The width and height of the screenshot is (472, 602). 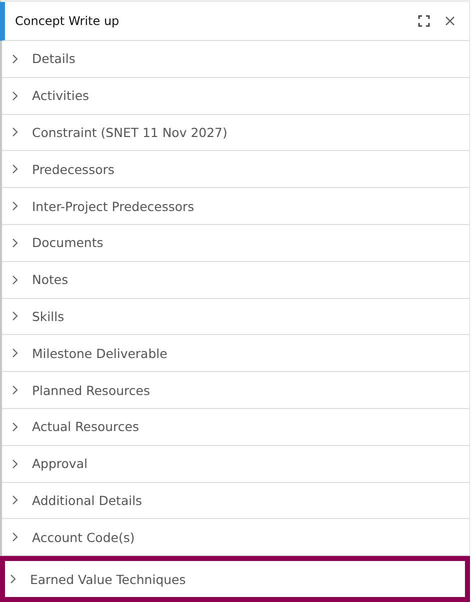 I want to click on accordion-section: Earned Value Techniques, so click(x=235, y=579).